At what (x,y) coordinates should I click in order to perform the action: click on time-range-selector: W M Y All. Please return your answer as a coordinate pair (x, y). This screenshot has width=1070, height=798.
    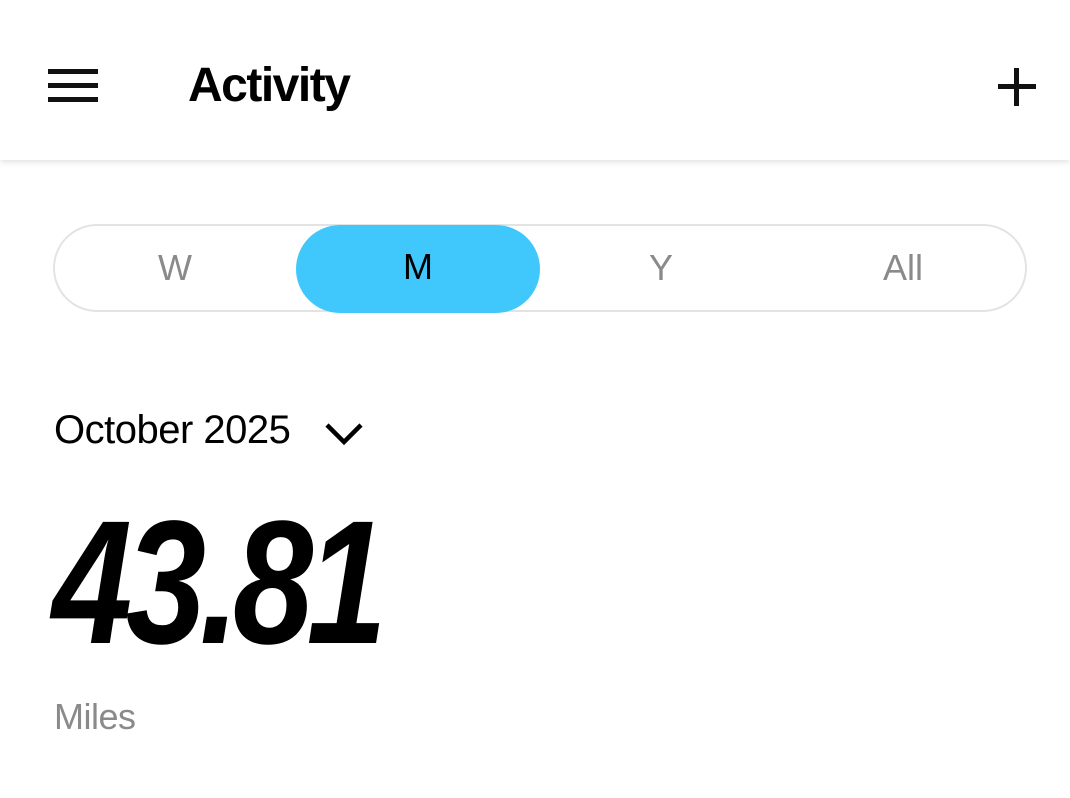
    Looking at the image, I should click on (540, 268).